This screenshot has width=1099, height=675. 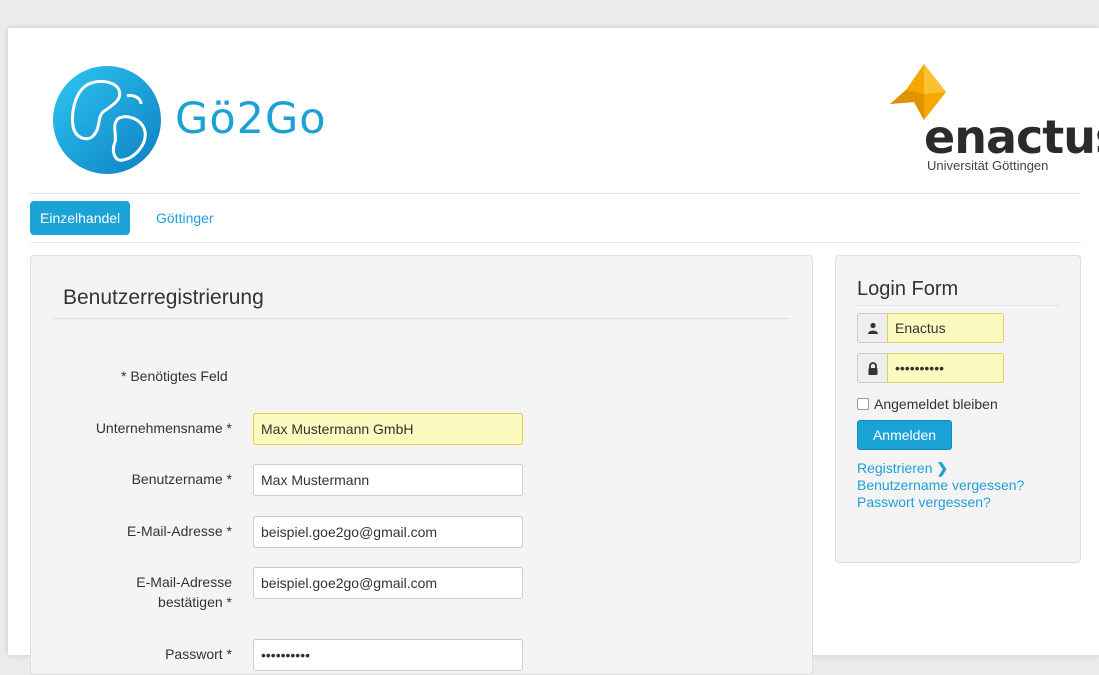 I want to click on login-username-input: Enactus, so click(x=945, y=328).